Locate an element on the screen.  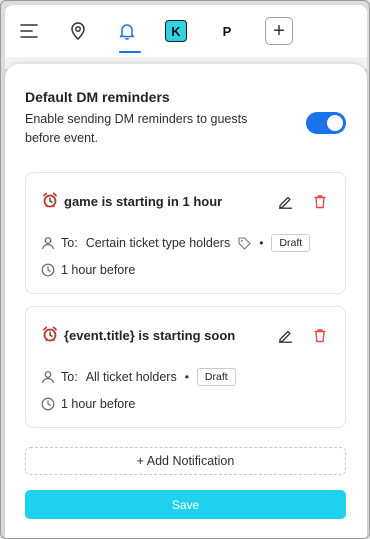
menu-icon is located at coordinates (29, 31).